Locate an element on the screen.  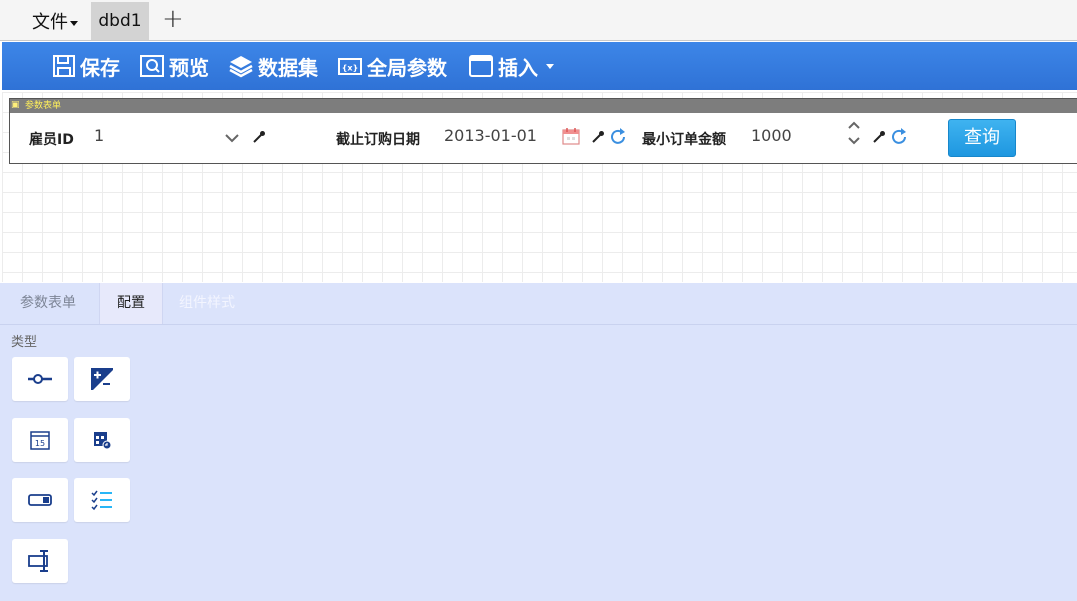
calendar-icon: 15 is located at coordinates (40, 440).